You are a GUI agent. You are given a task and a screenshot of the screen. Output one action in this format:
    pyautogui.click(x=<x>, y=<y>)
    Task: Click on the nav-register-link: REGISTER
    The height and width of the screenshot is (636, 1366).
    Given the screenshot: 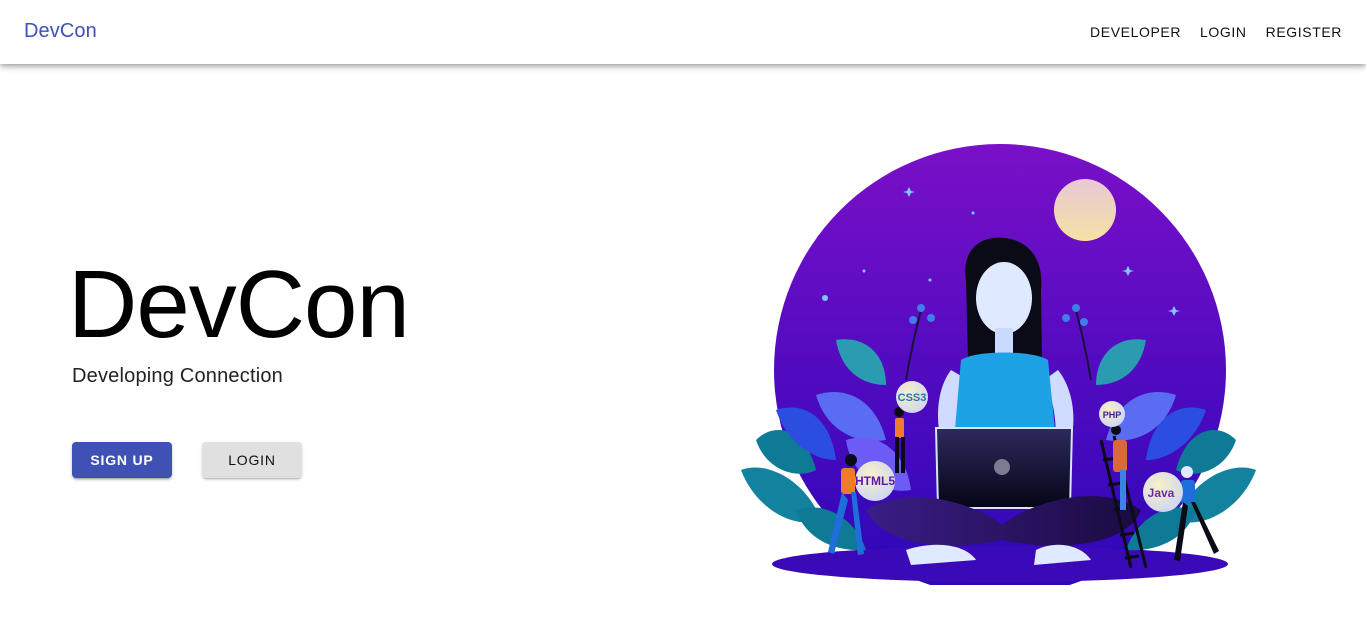 What is the action you would take?
    pyautogui.click(x=1304, y=32)
    